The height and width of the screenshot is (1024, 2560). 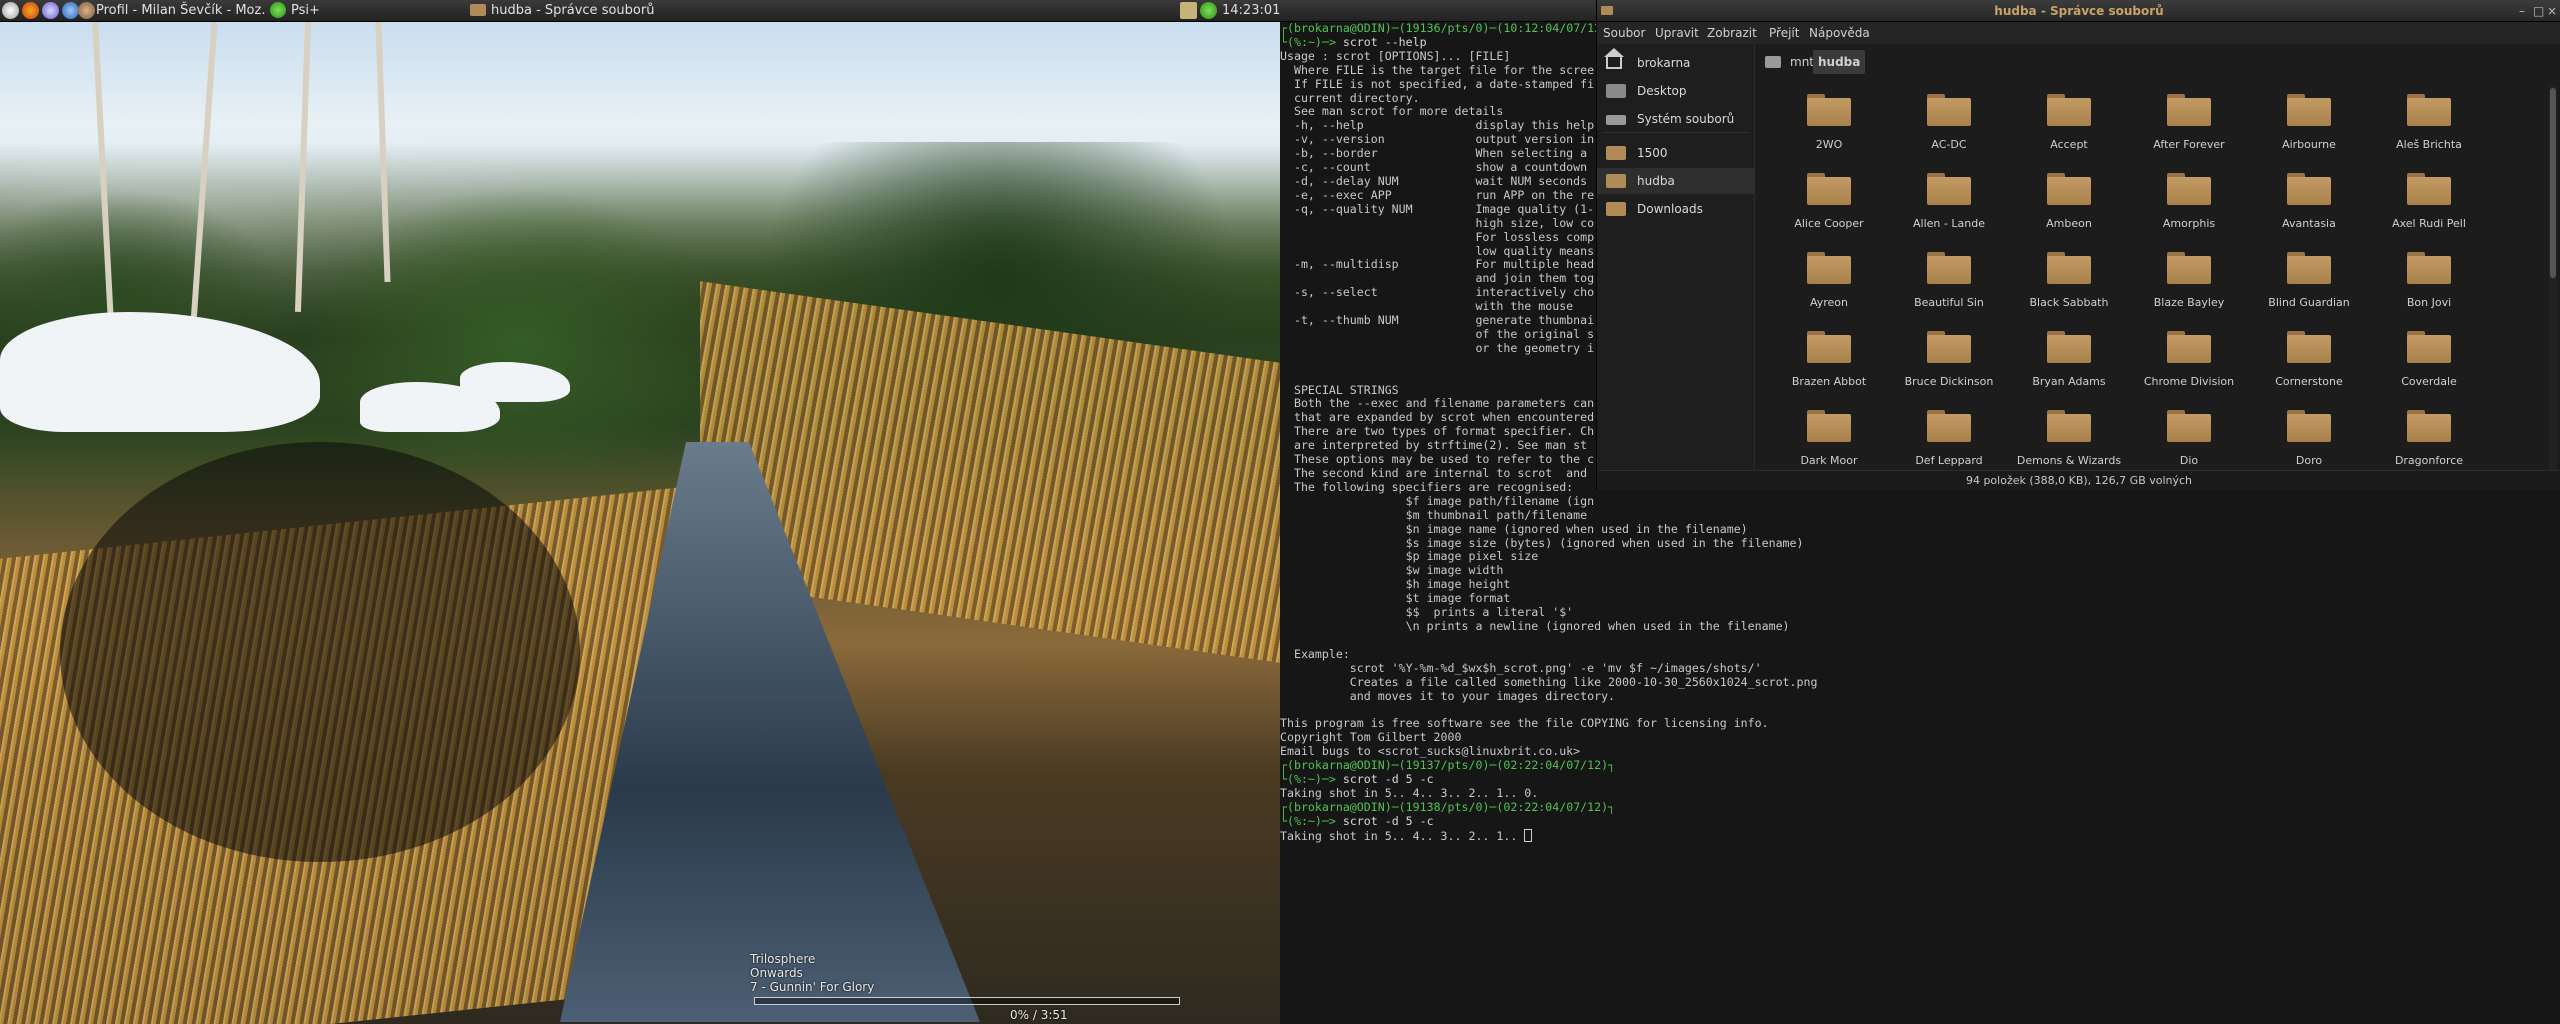 What do you see at coordinates (1251, 11) in the screenshot?
I see `clock: 14:23:01` at bounding box center [1251, 11].